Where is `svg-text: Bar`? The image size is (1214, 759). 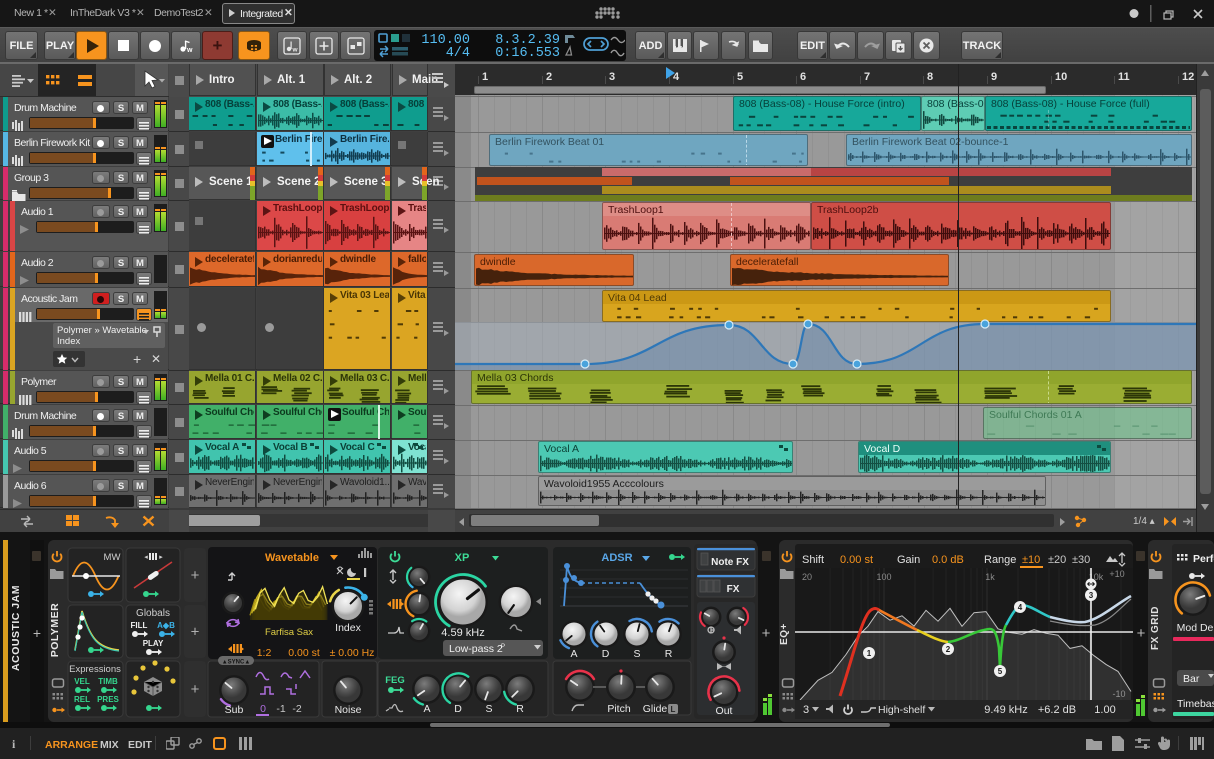 svg-text: Bar is located at coordinates (1191, 679).